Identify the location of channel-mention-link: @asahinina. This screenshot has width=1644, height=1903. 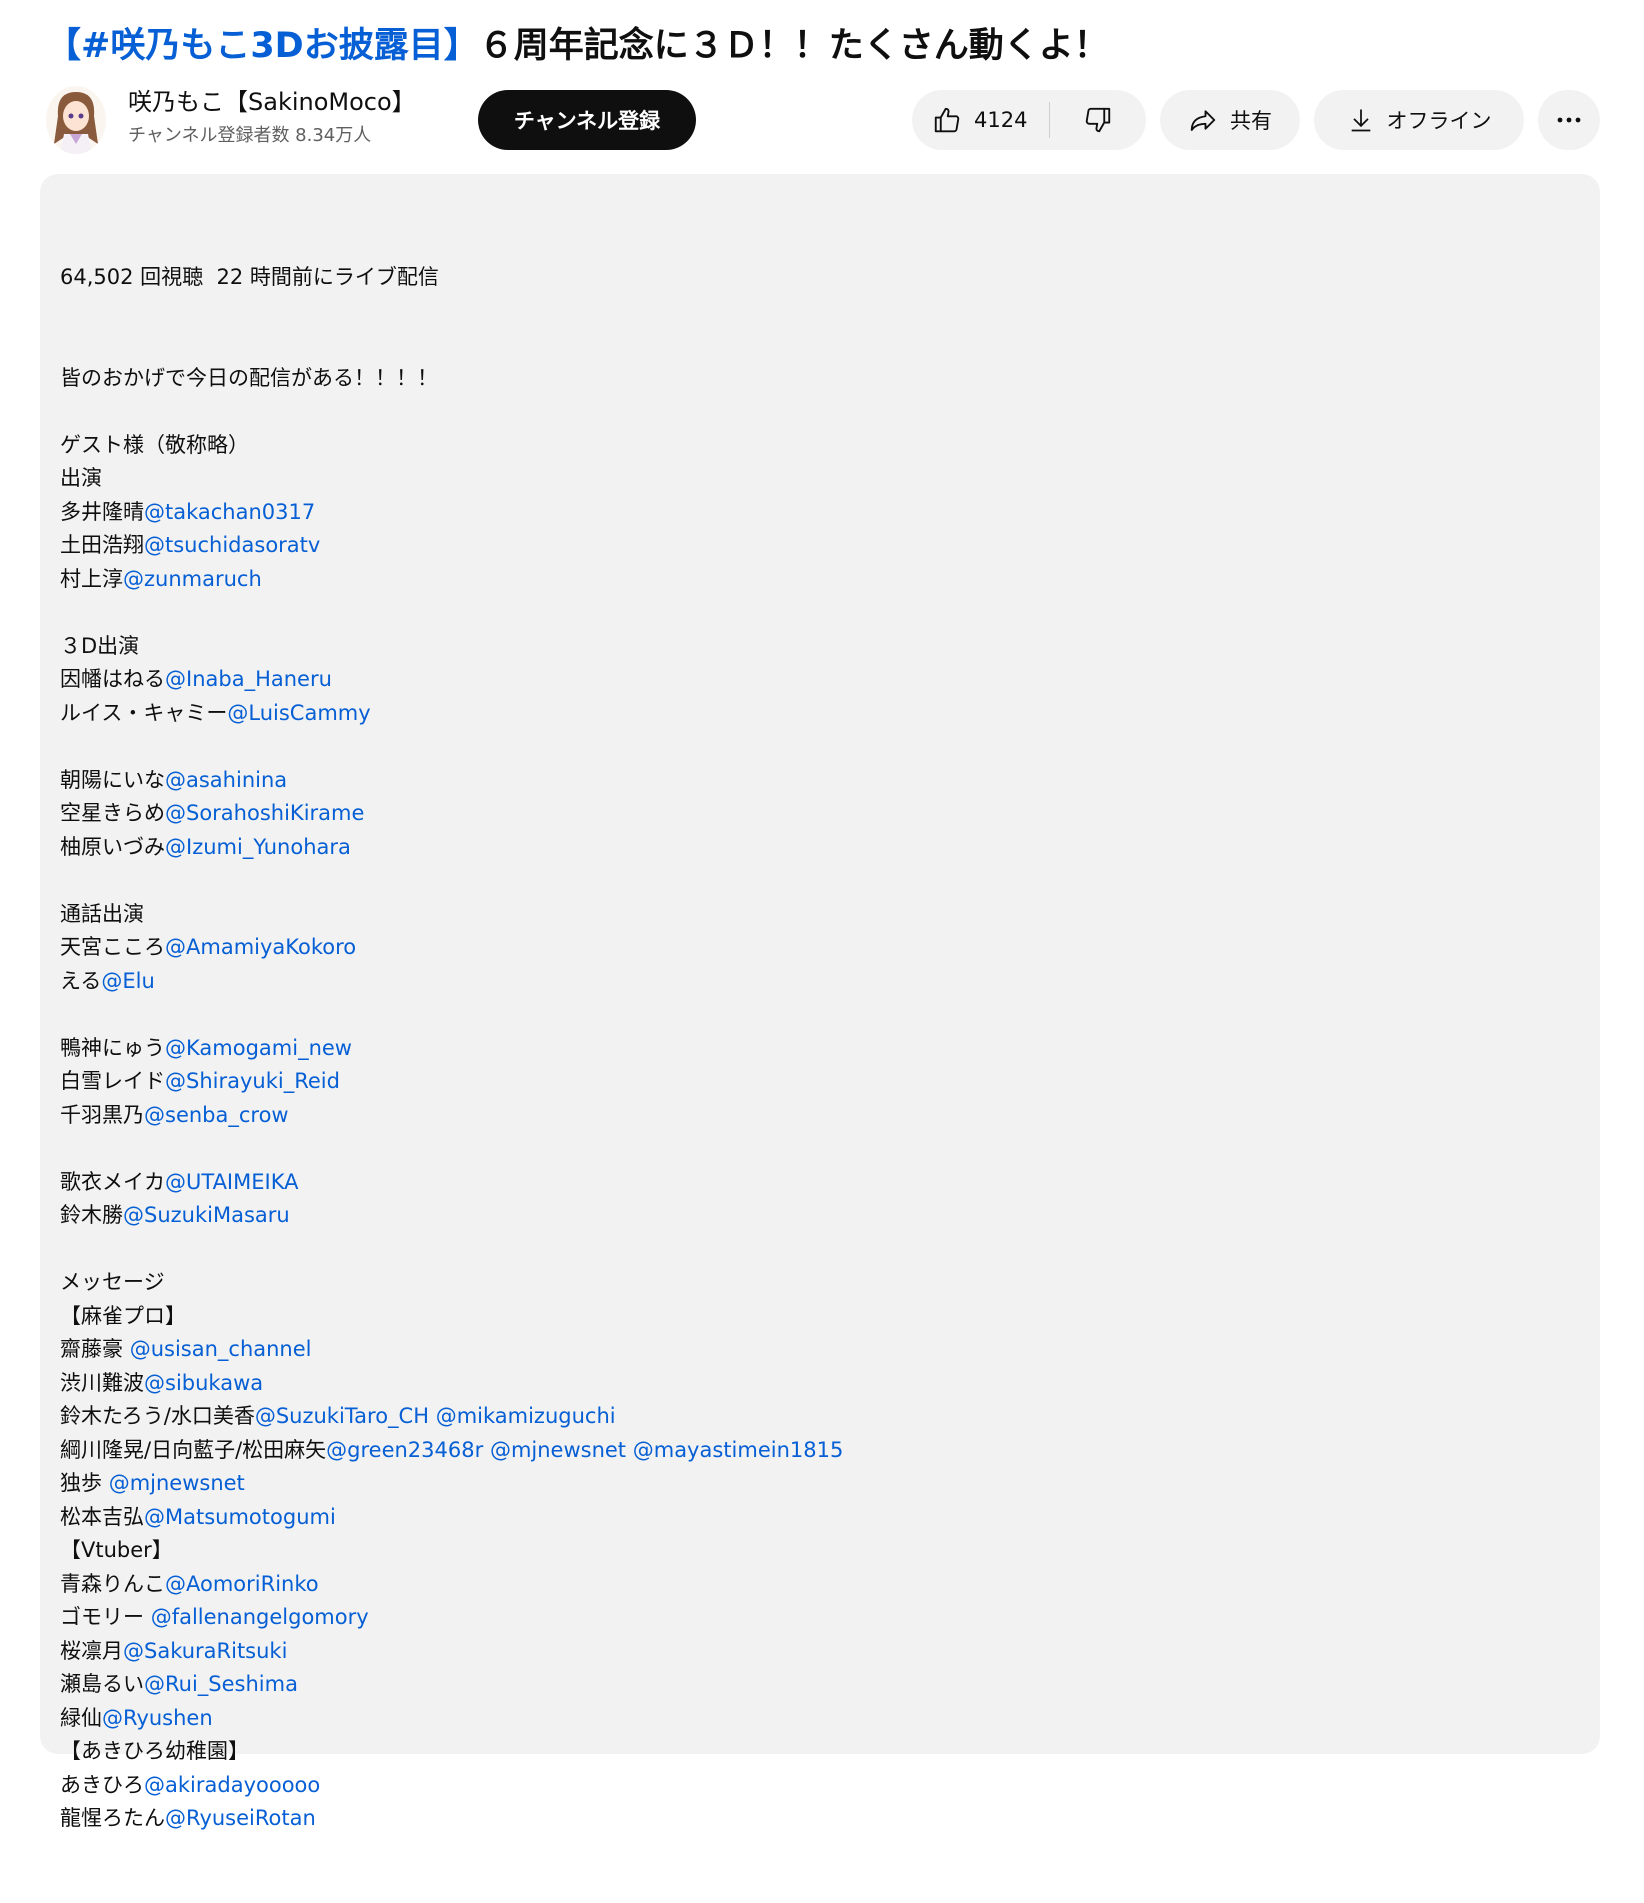
(226, 780).